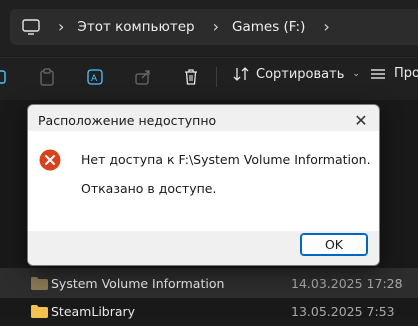 The width and height of the screenshot is (418, 326). What do you see at coordinates (47, 77) in the screenshot?
I see `paste-icon` at bounding box center [47, 77].